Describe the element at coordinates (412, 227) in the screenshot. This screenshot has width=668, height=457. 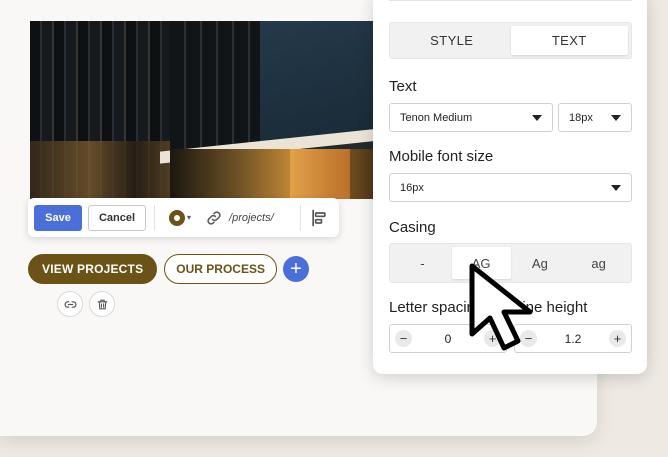
I see `casing-label: Casing` at that location.